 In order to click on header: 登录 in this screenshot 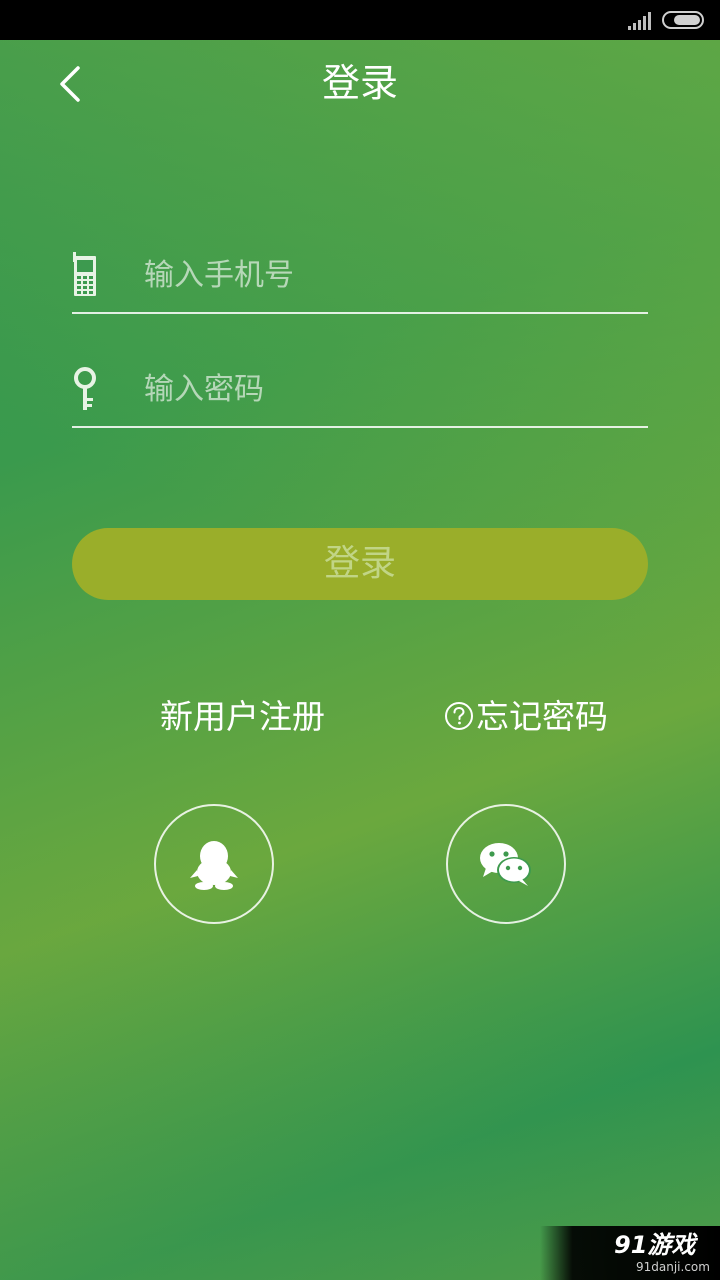, I will do `click(360, 84)`.